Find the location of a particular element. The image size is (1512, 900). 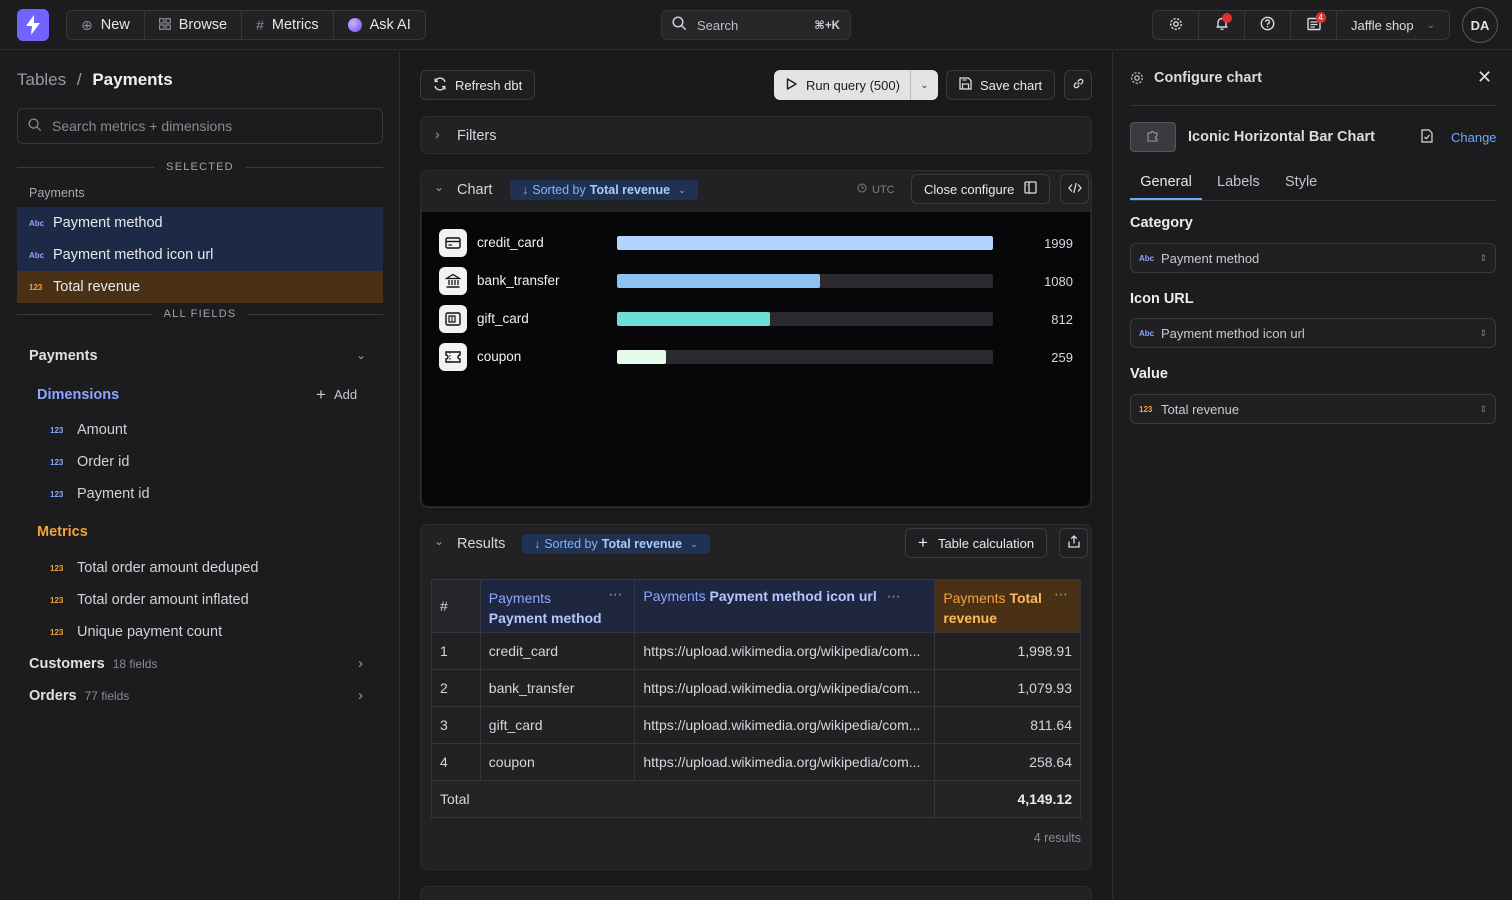

filters-label: Filters is located at coordinates (477, 136).